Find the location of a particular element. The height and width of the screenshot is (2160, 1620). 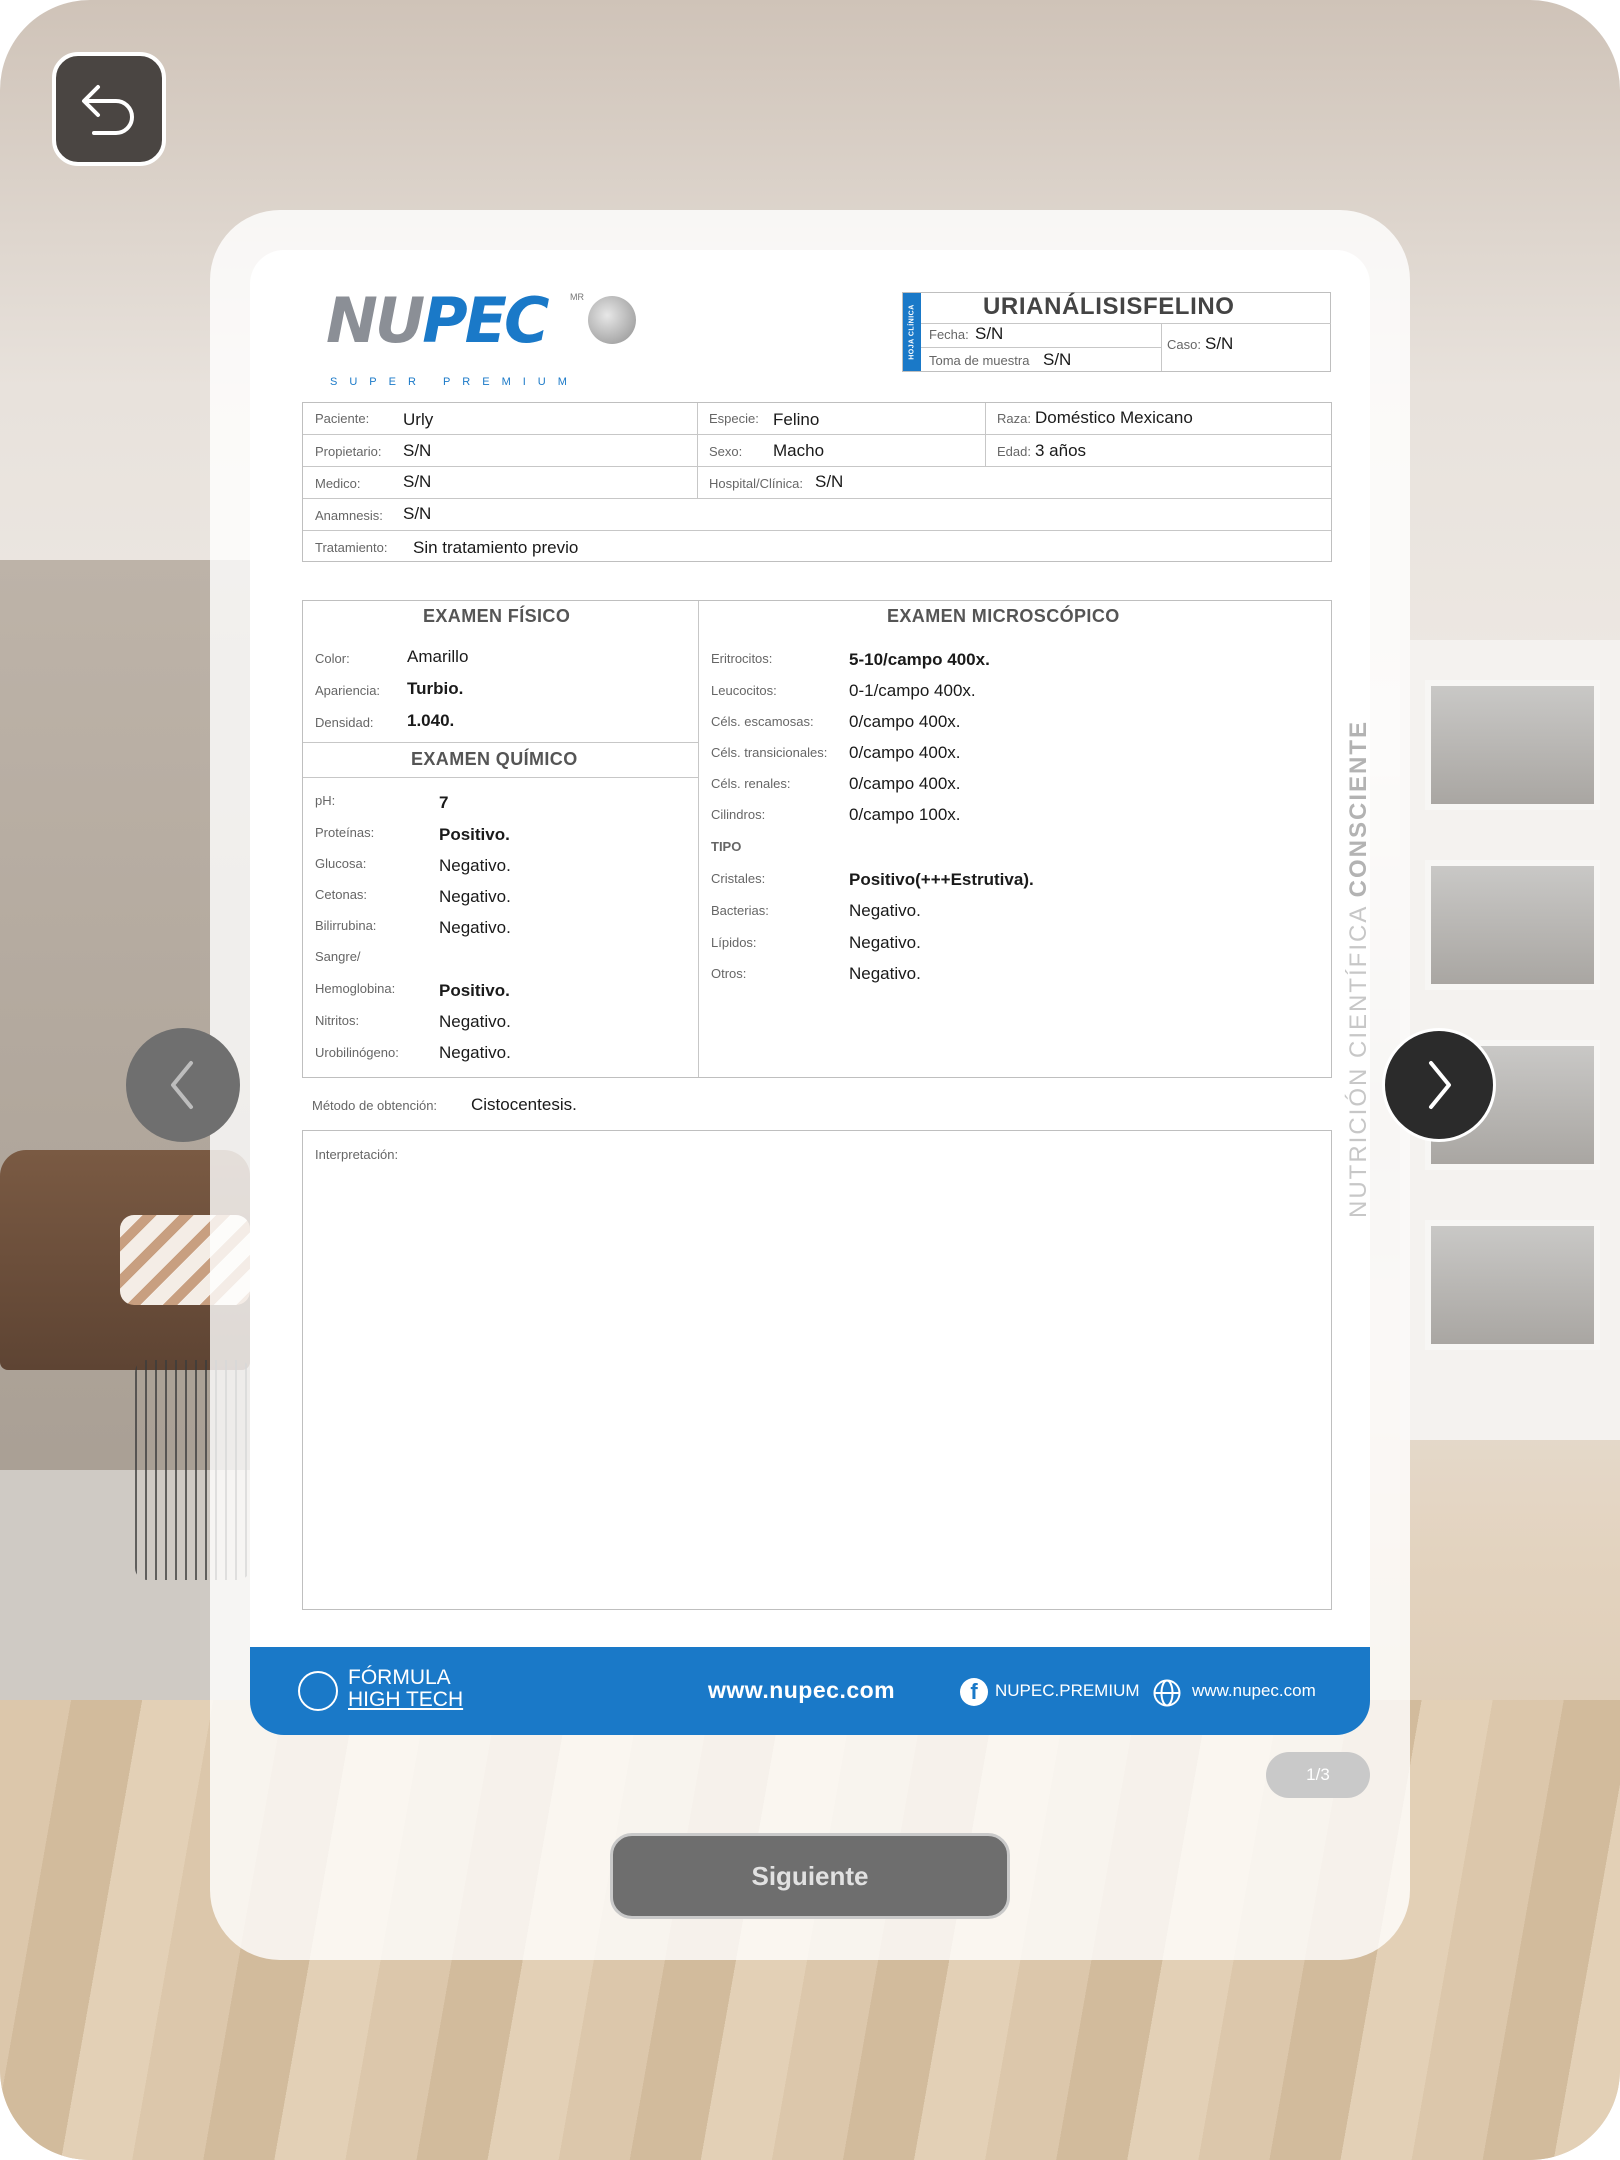

next-page-button is located at coordinates (1439, 1085).